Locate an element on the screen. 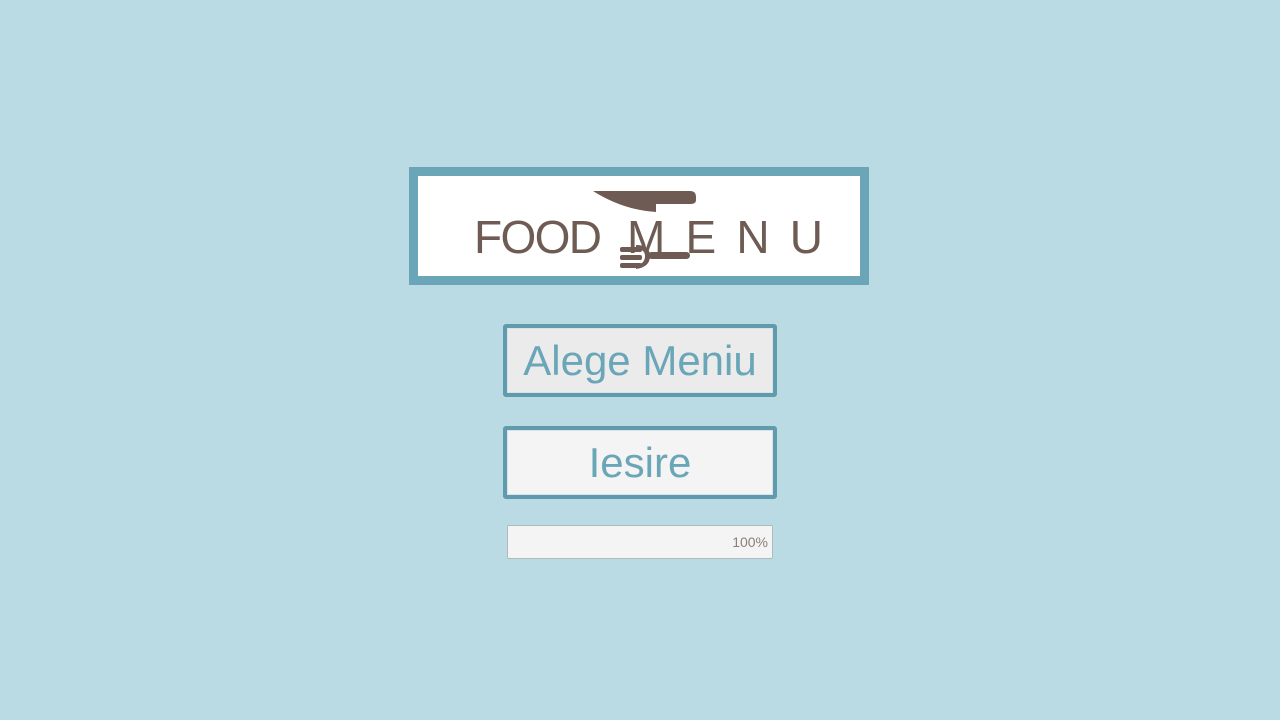 This screenshot has height=720, width=1280. progress-label: 100% is located at coordinates (750, 542).